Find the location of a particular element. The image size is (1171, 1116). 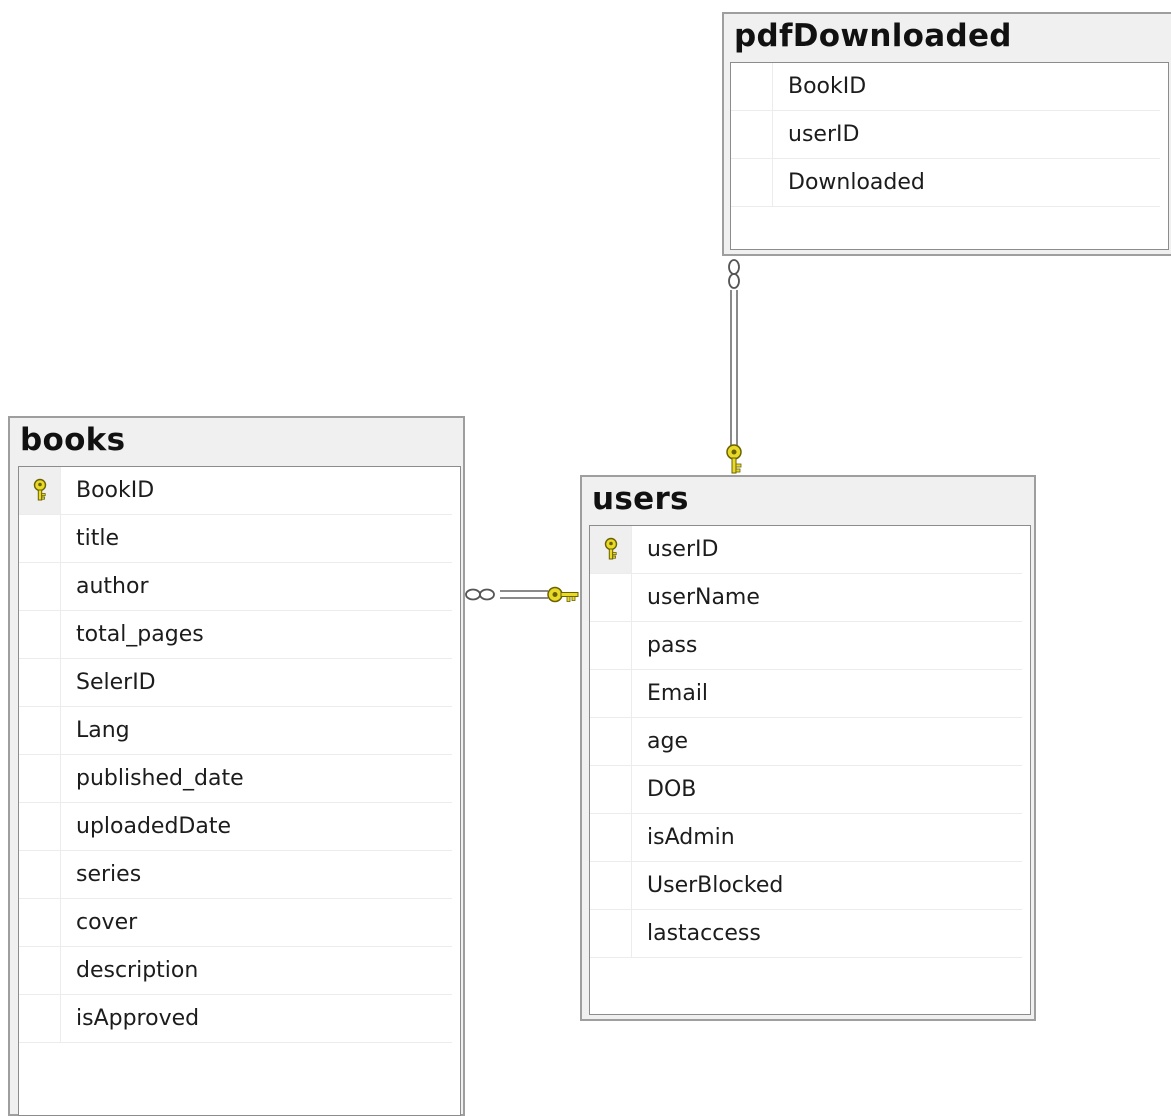

column-name: DOB is located at coordinates (672, 789).